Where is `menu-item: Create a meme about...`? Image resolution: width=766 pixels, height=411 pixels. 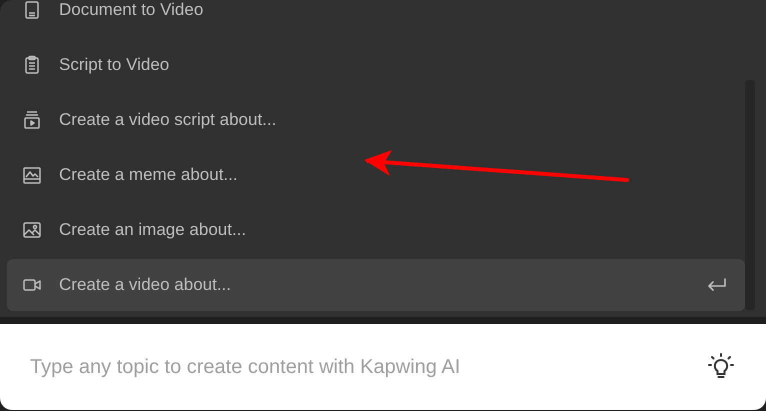 menu-item: Create a meme about... is located at coordinates (376, 175).